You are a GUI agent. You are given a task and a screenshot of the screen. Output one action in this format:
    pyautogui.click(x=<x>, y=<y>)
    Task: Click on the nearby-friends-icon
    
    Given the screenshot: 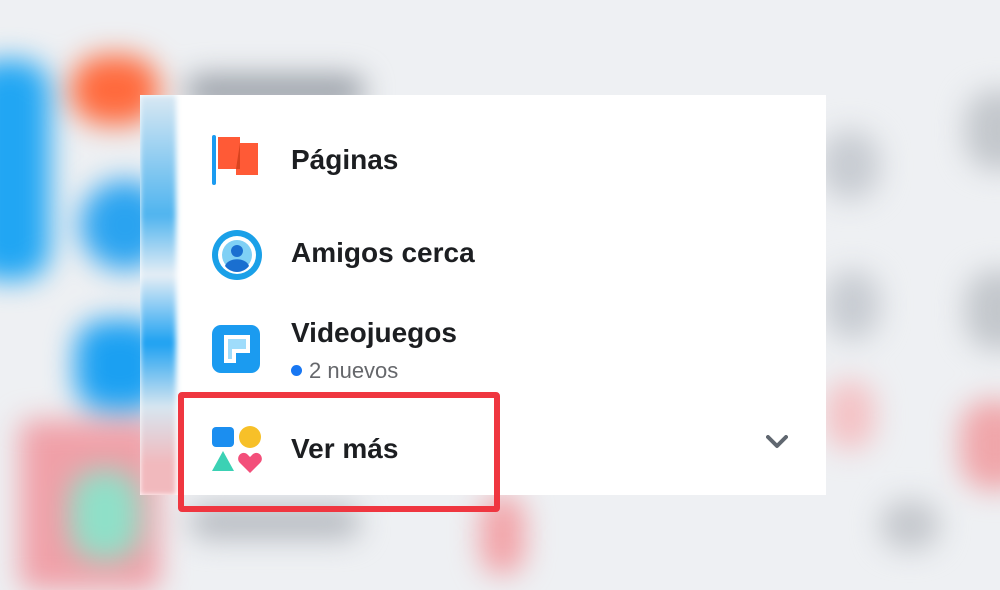 What is the action you would take?
    pyautogui.click(x=237, y=257)
    